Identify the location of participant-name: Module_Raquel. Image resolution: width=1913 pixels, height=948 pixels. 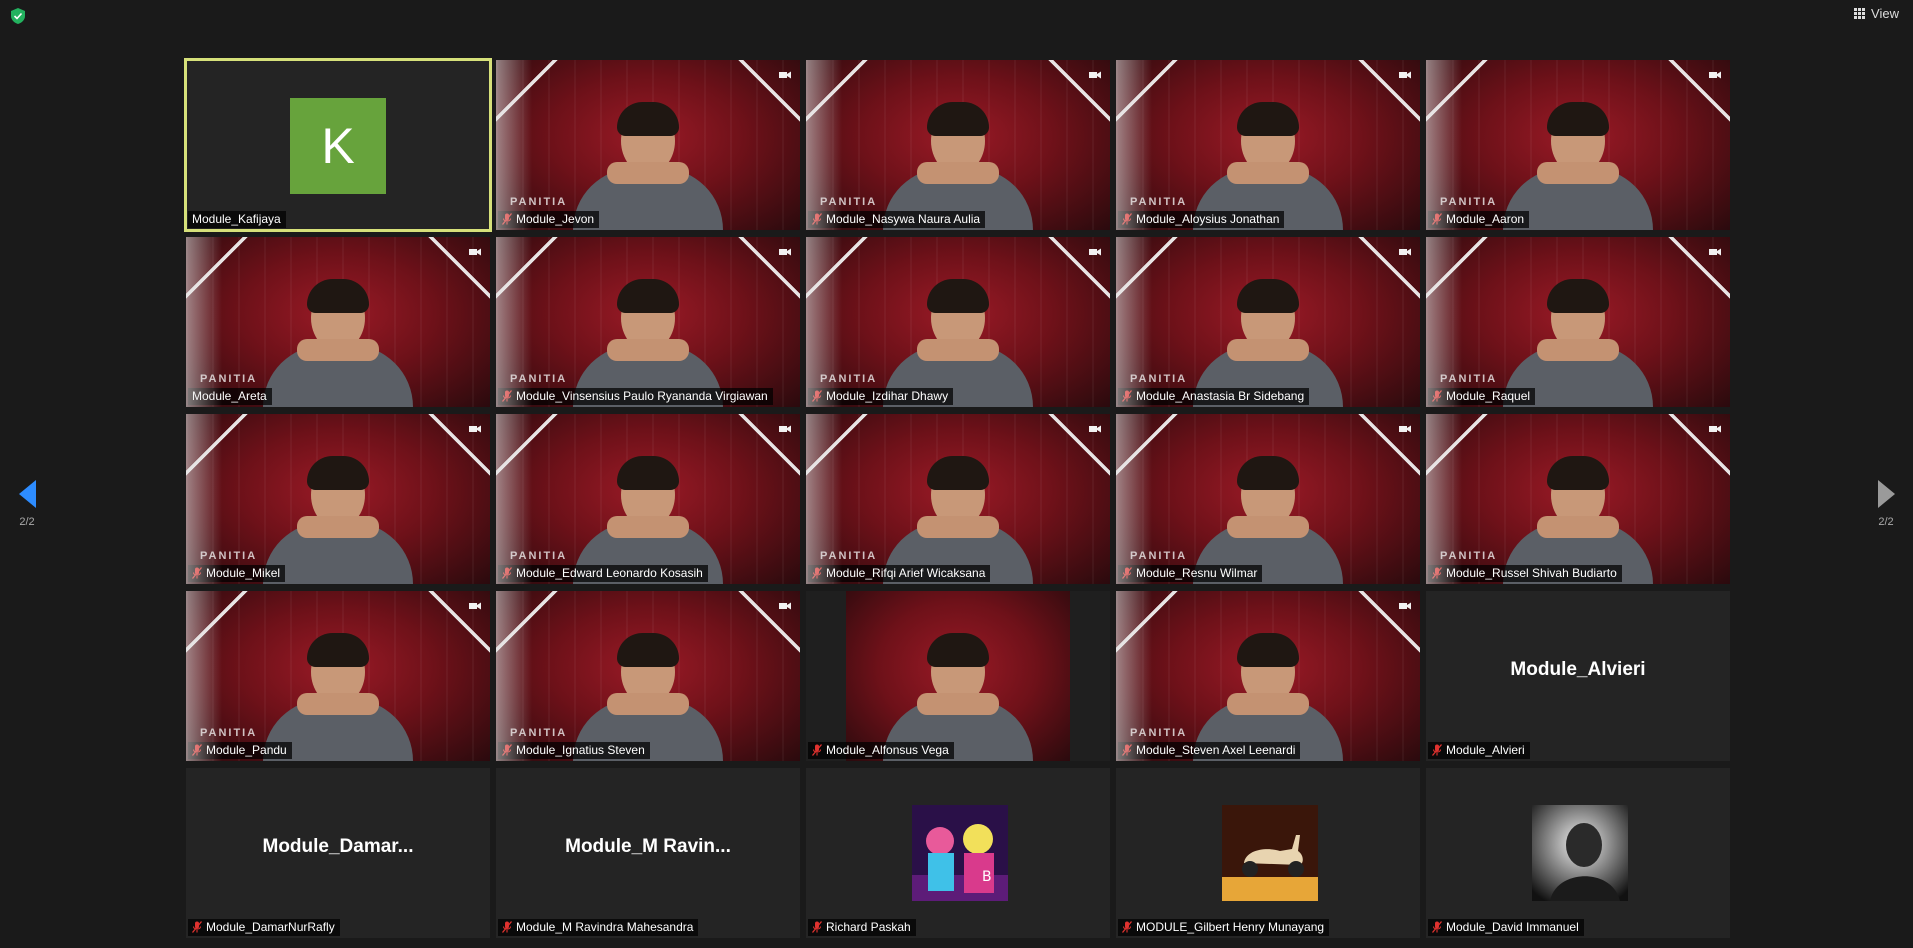
(1488, 396).